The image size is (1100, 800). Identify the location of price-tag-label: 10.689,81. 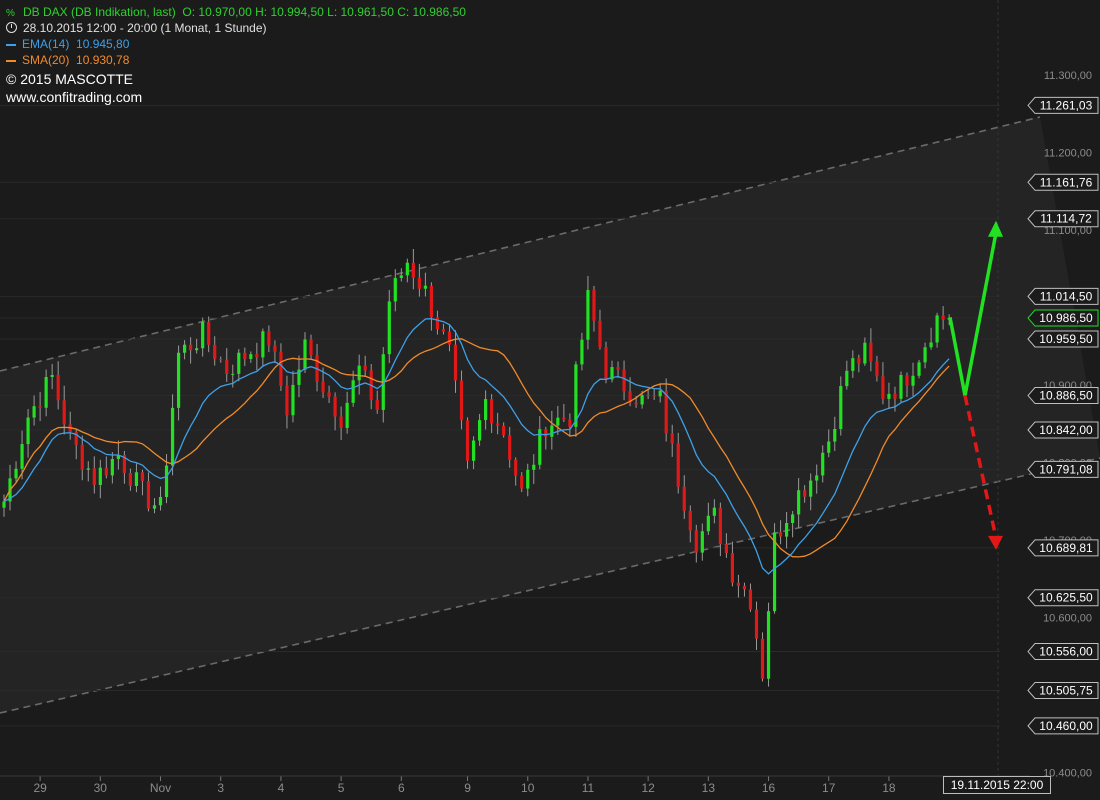
(1066, 548).